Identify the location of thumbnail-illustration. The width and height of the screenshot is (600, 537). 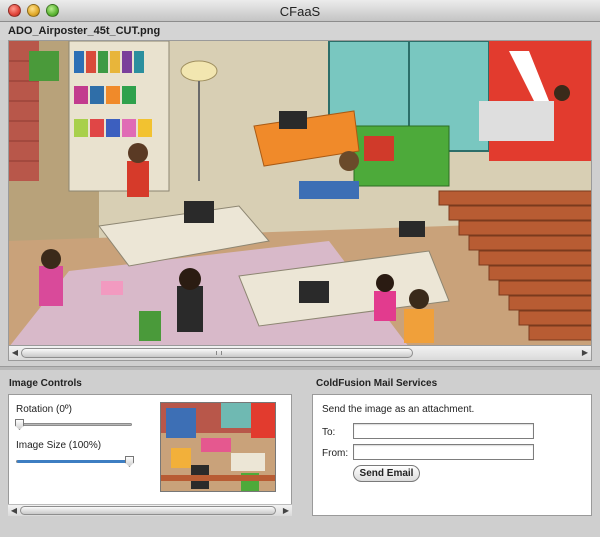
(218, 447).